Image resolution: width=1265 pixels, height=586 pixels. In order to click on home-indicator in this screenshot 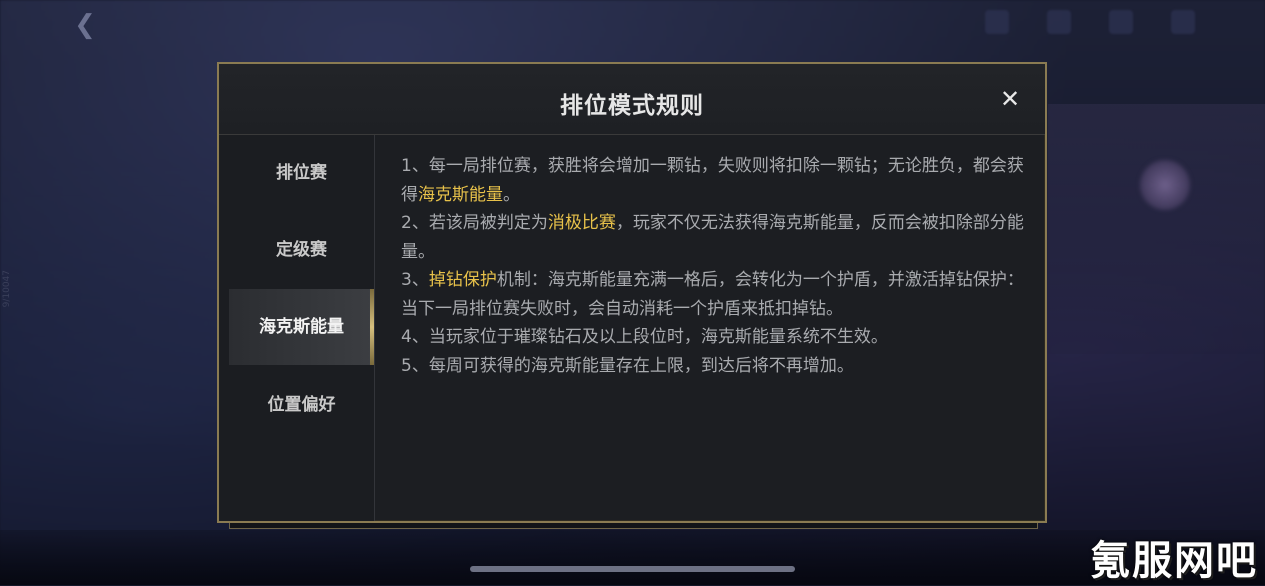, I will do `click(632, 569)`.